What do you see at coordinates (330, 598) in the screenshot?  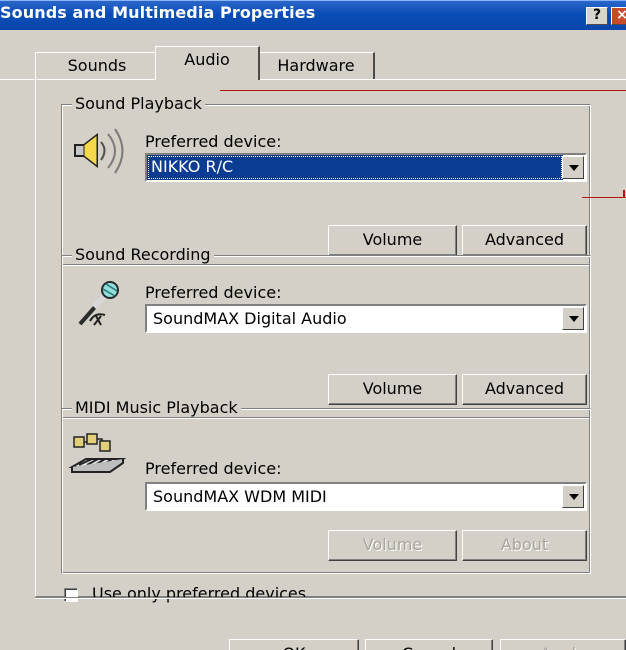 I see `tab-panel-bottom-divider` at bounding box center [330, 598].